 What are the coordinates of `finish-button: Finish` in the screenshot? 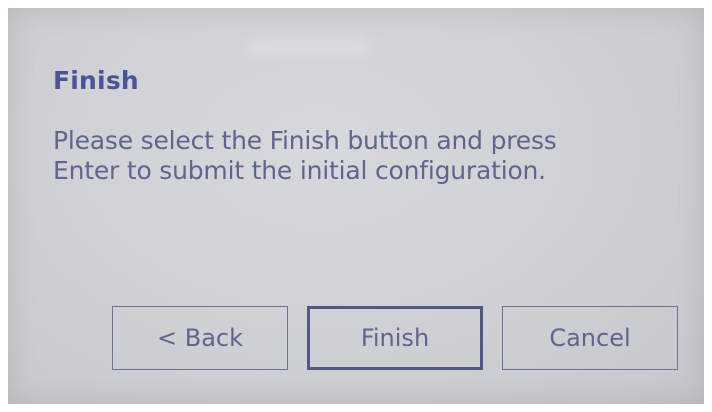 It's located at (395, 338).